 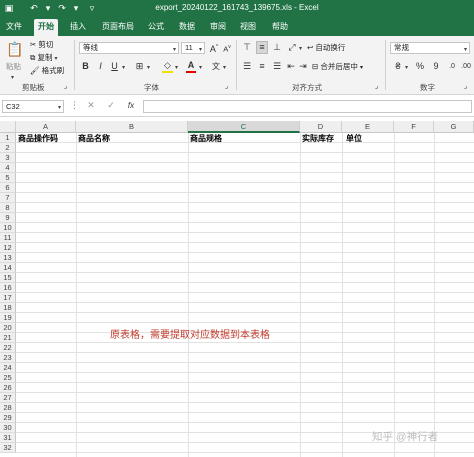 I want to click on row-header: 8, so click(x=8, y=208).